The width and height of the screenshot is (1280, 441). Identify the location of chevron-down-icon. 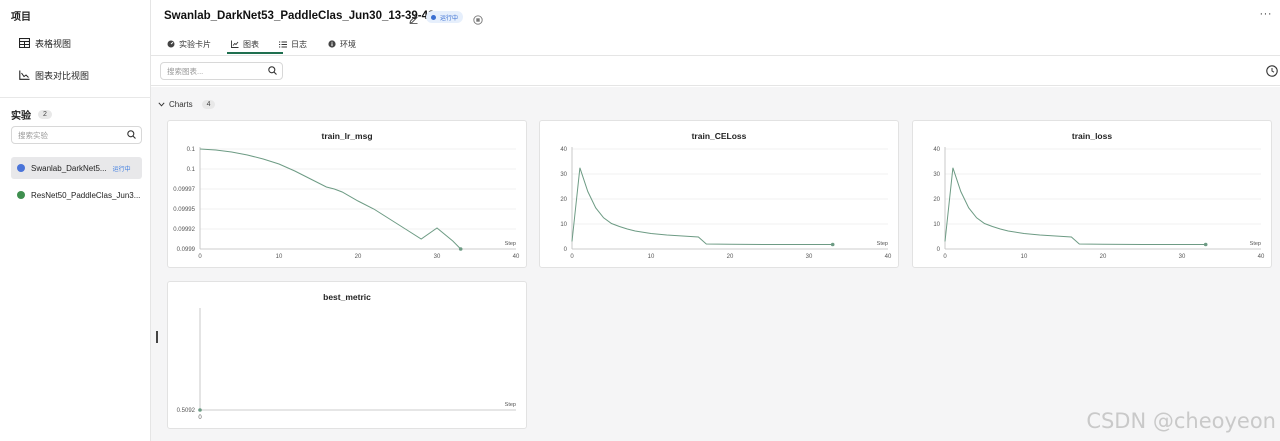
(161, 104).